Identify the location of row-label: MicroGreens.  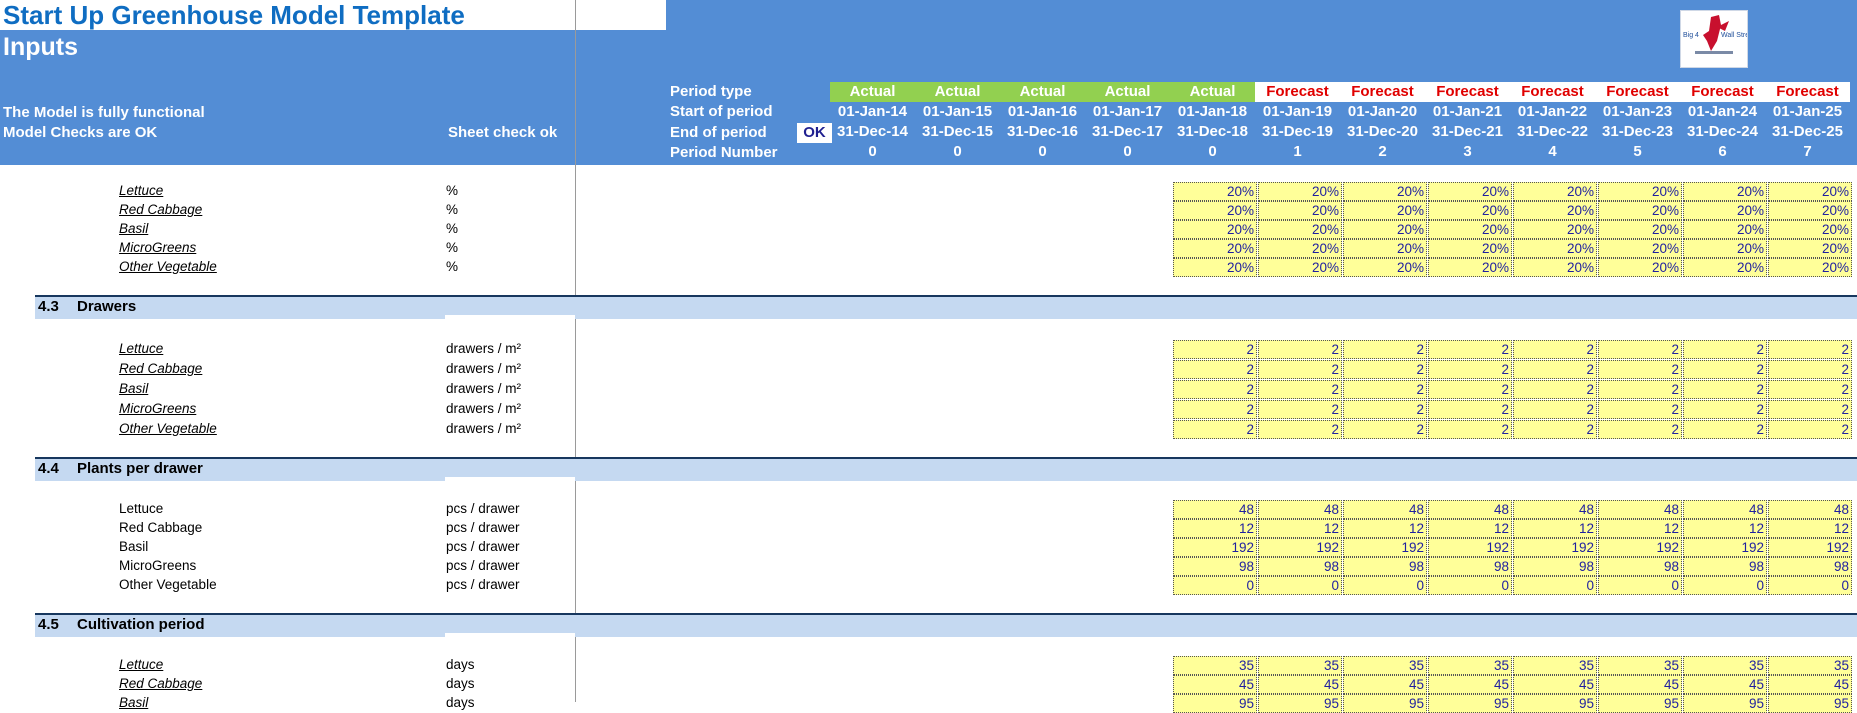
(157, 409).